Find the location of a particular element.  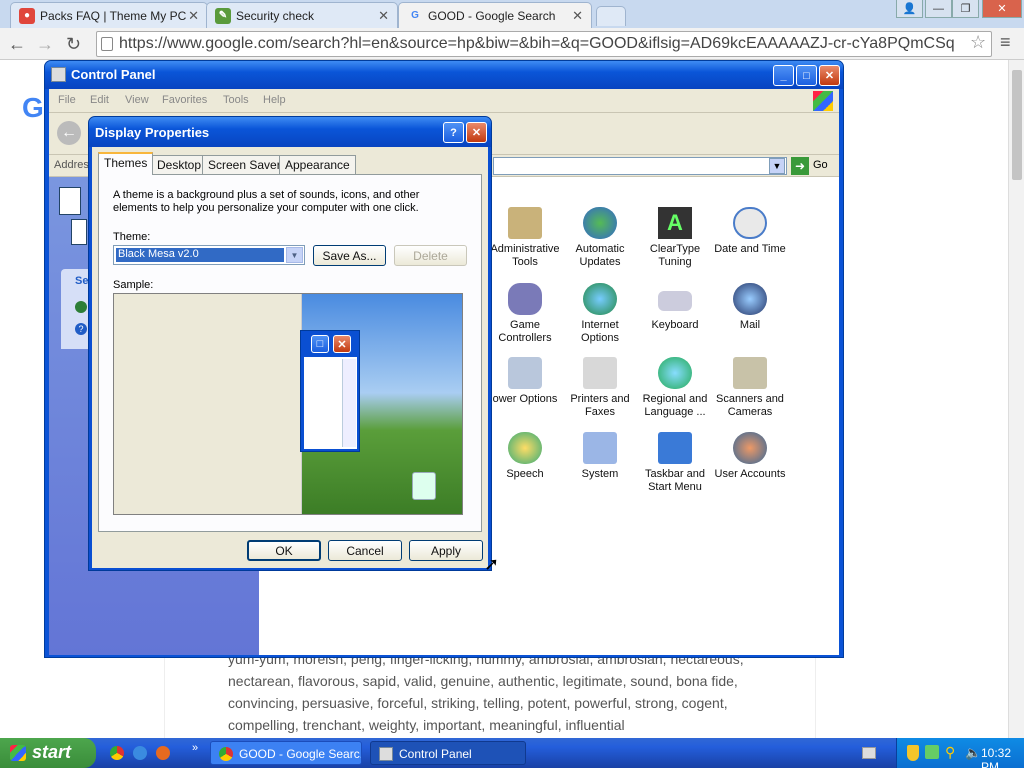

volume-icon: 🔈 is located at coordinates (973, 753).